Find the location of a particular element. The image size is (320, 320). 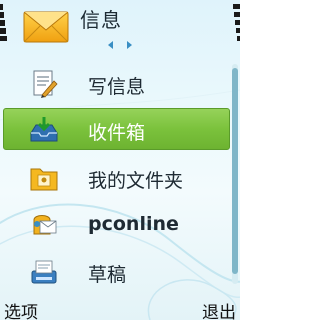

write-message-icon is located at coordinates (45, 84).